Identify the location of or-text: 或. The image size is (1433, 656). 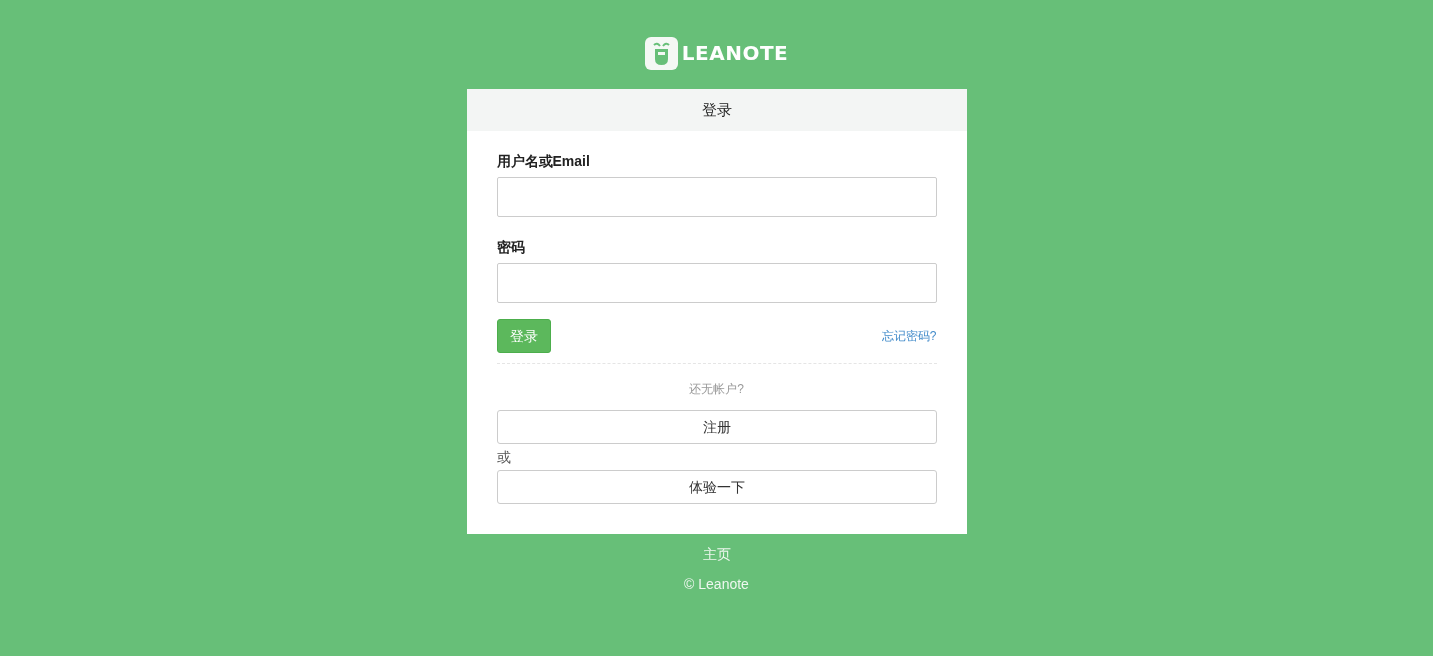
(503, 457).